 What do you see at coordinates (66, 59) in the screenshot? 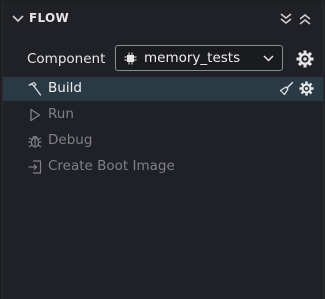
I see `component-label: Component` at bounding box center [66, 59].